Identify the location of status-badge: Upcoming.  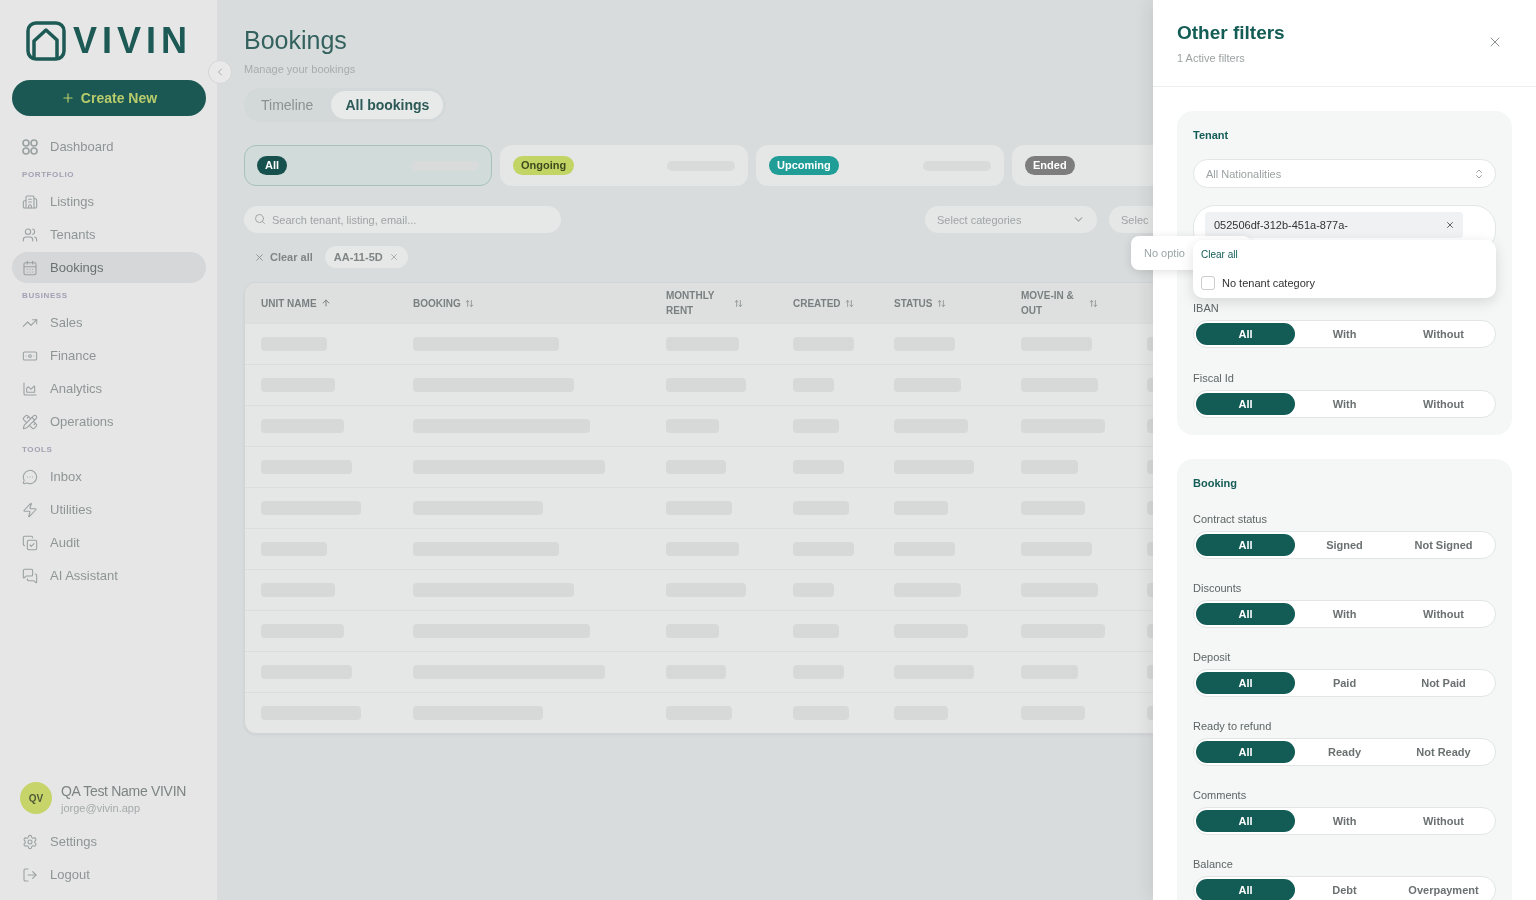
(804, 165).